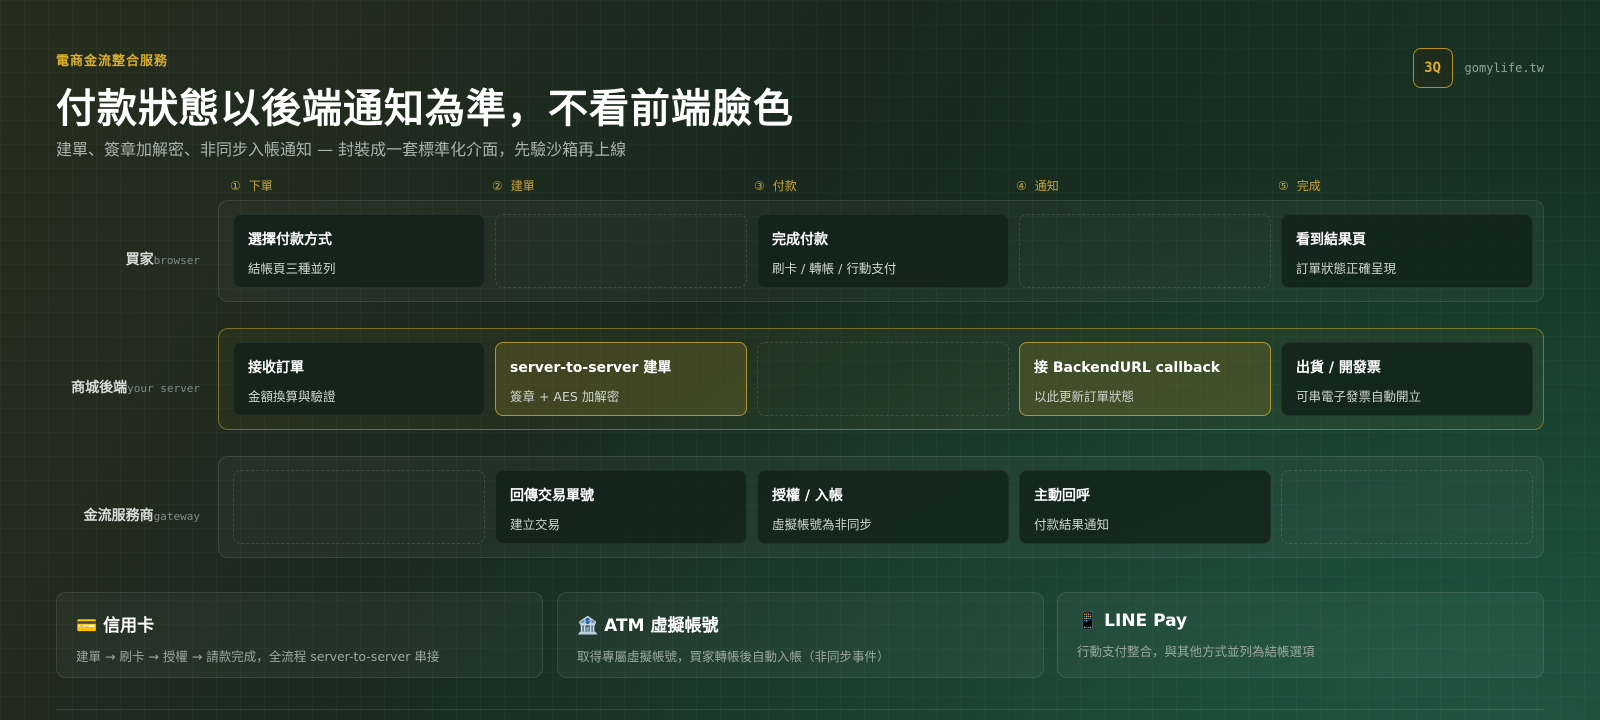 This screenshot has width=1600, height=720. Describe the element at coordinates (800, 623) in the screenshot. I see `method-title: 🏦 ATM 虛擬帳號` at that location.